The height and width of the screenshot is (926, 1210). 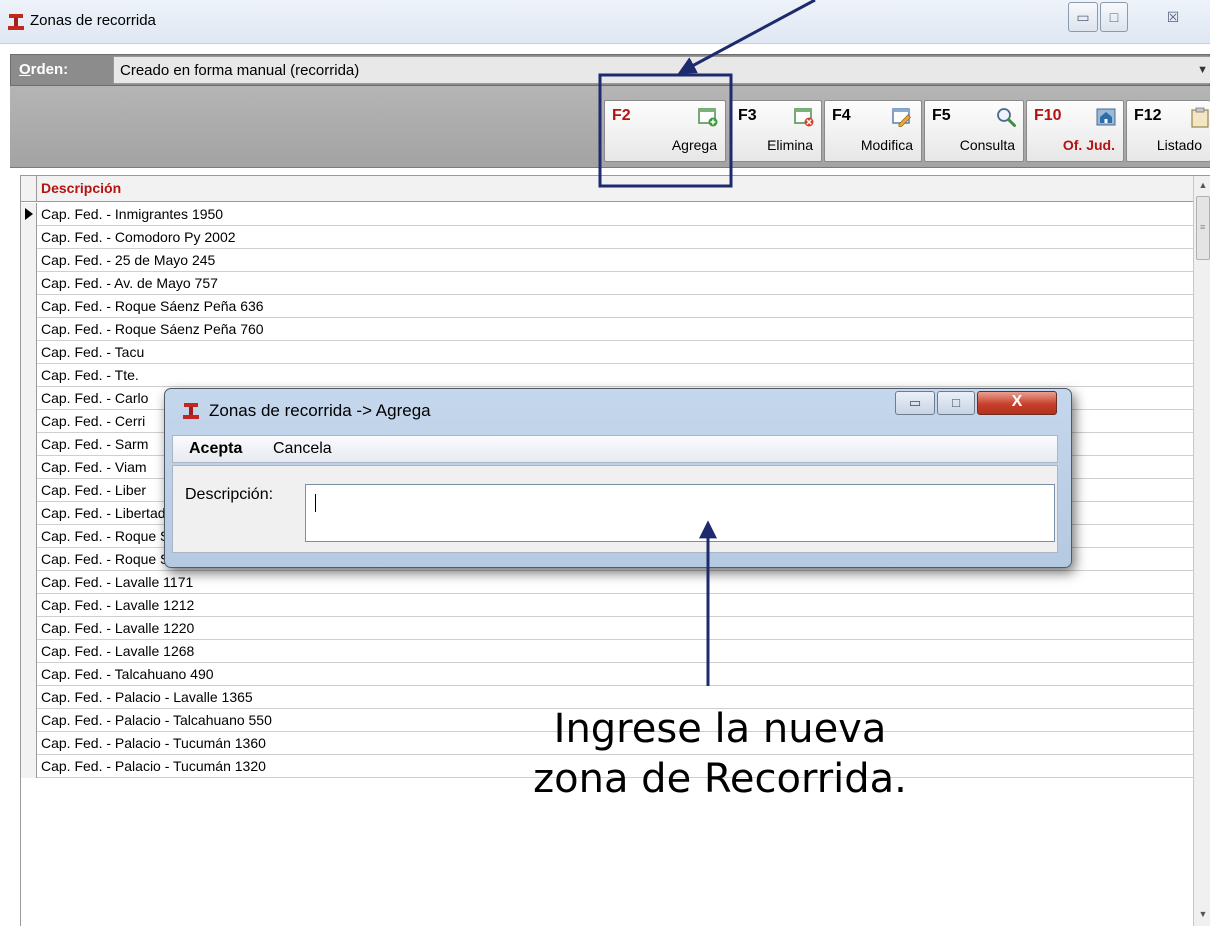 What do you see at coordinates (81, 188) in the screenshot?
I see `column-header-description: Descripción` at bounding box center [81, 188].